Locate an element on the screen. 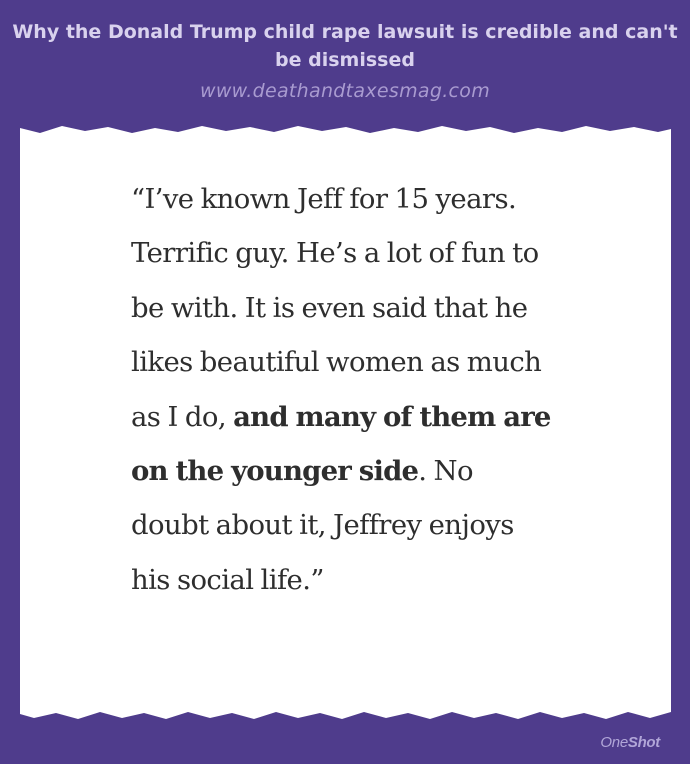 Image resolution: width=690 pixels, height=764 pixels. brand-logo-part2: Shot is located at coordinates (643, 742).